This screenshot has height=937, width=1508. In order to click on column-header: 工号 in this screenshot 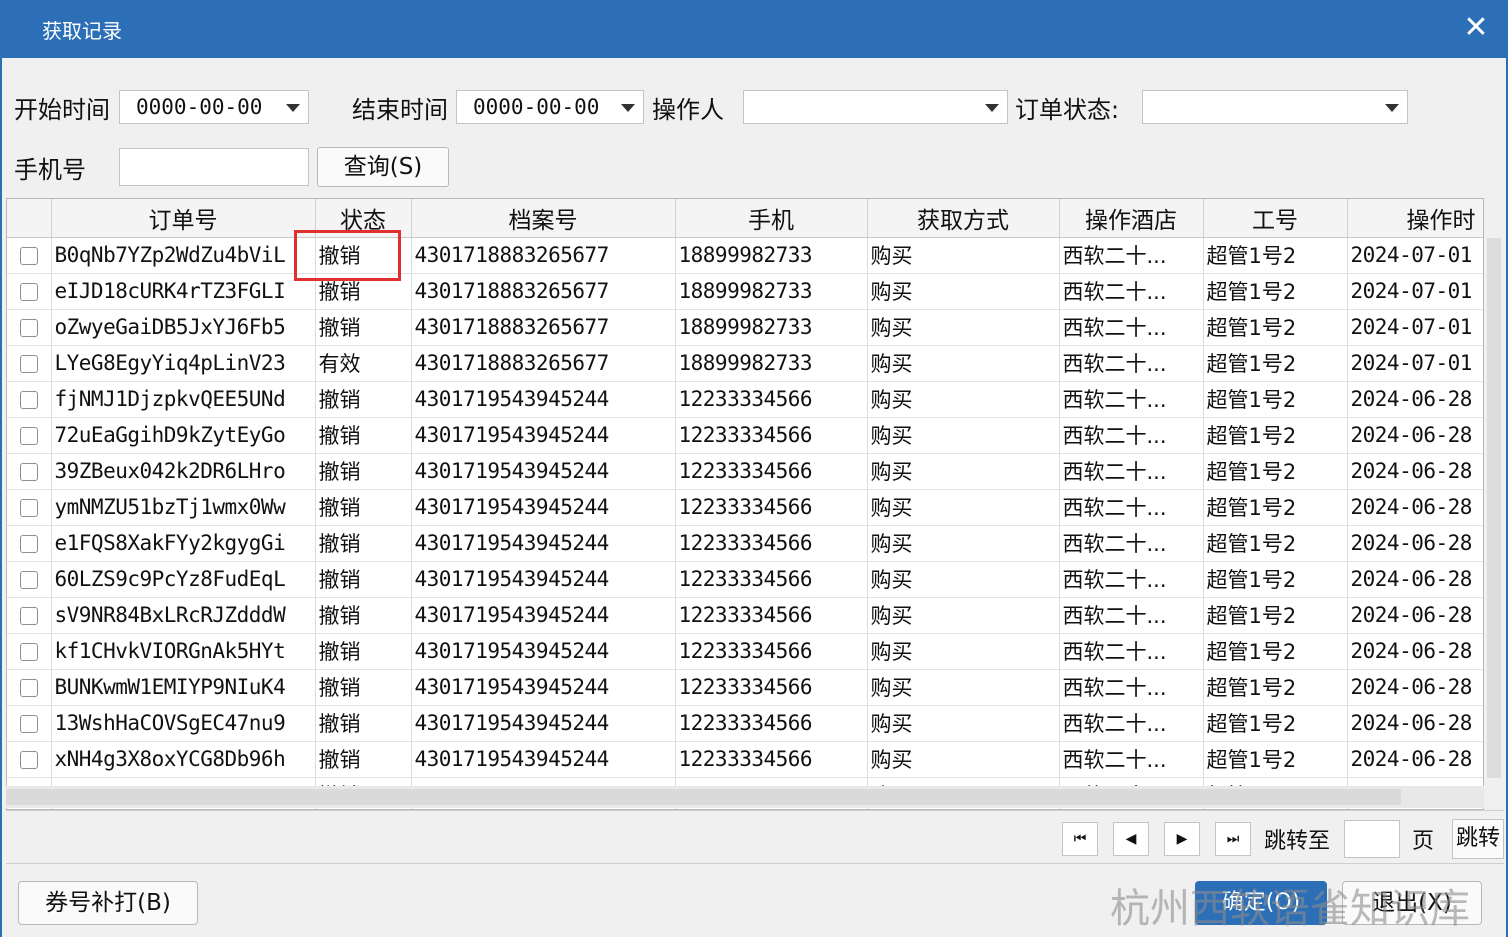, I will do `click(1275, 218)`.